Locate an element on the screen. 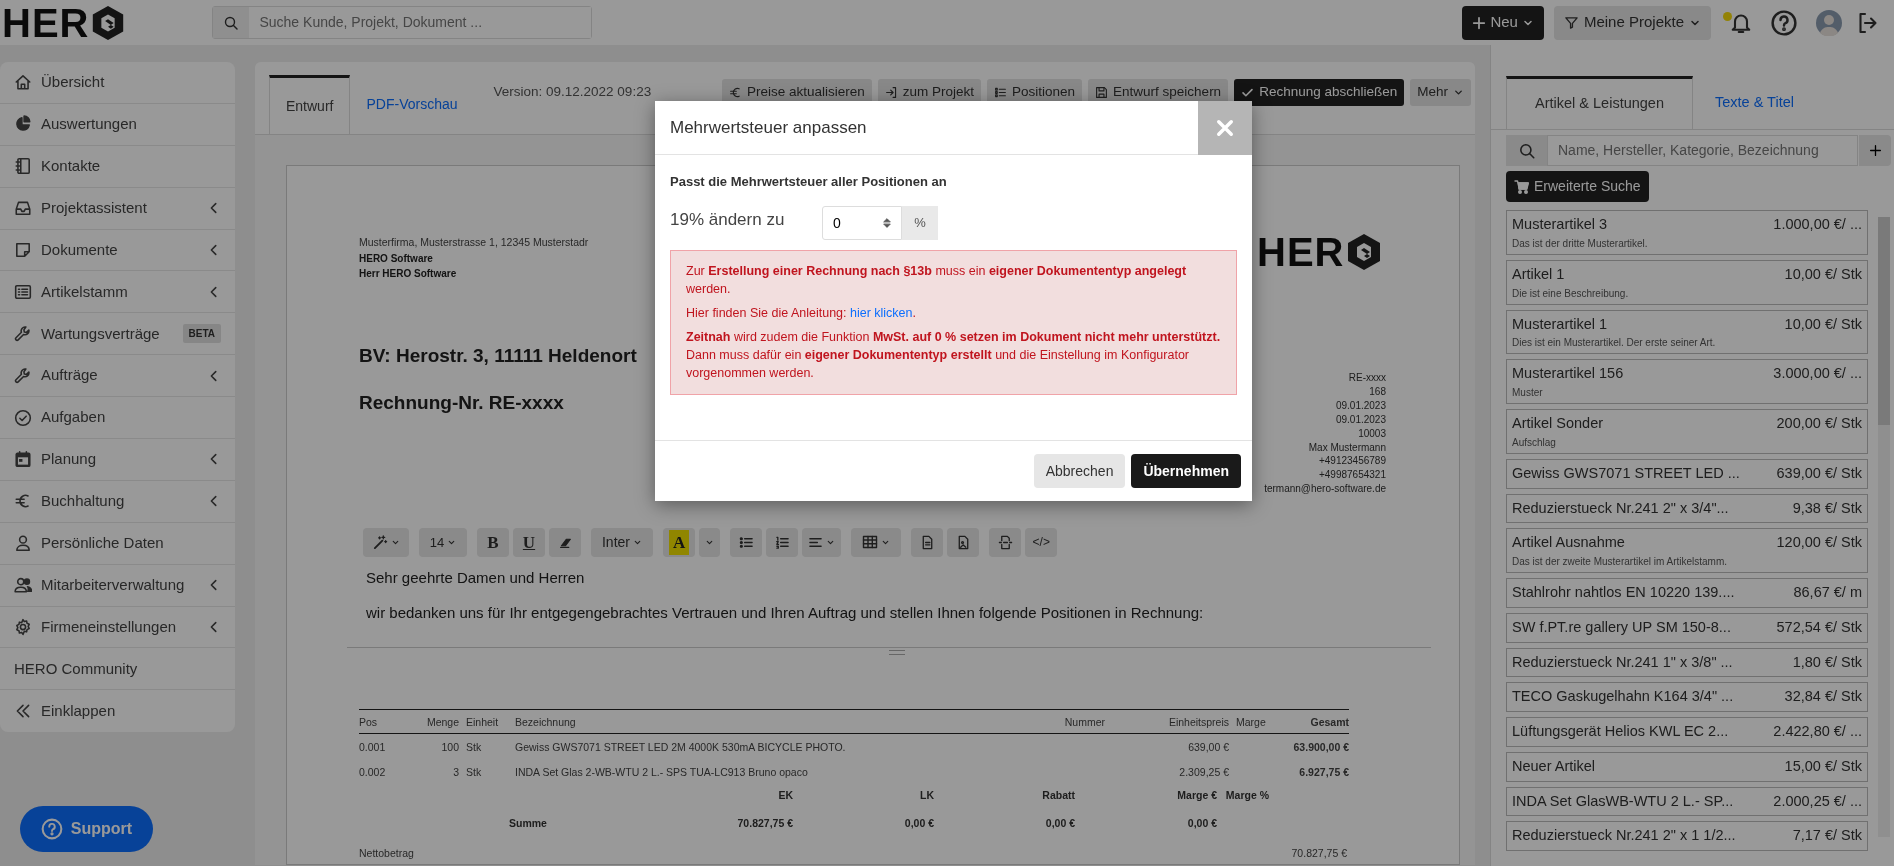 The height and width of the screenshot is (866, 1894). article-description: Aufschlag is located at coordinates (1534, 442).